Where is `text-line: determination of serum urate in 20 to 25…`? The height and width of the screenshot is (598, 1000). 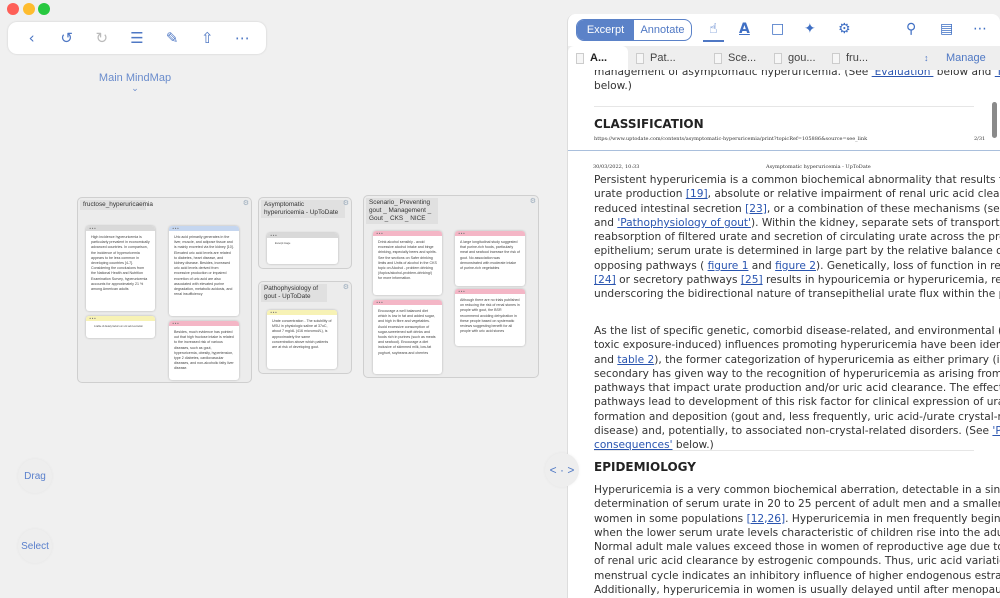
text-line: determination of serum urate in 20 to 25… is located at coordinates (797, 504).